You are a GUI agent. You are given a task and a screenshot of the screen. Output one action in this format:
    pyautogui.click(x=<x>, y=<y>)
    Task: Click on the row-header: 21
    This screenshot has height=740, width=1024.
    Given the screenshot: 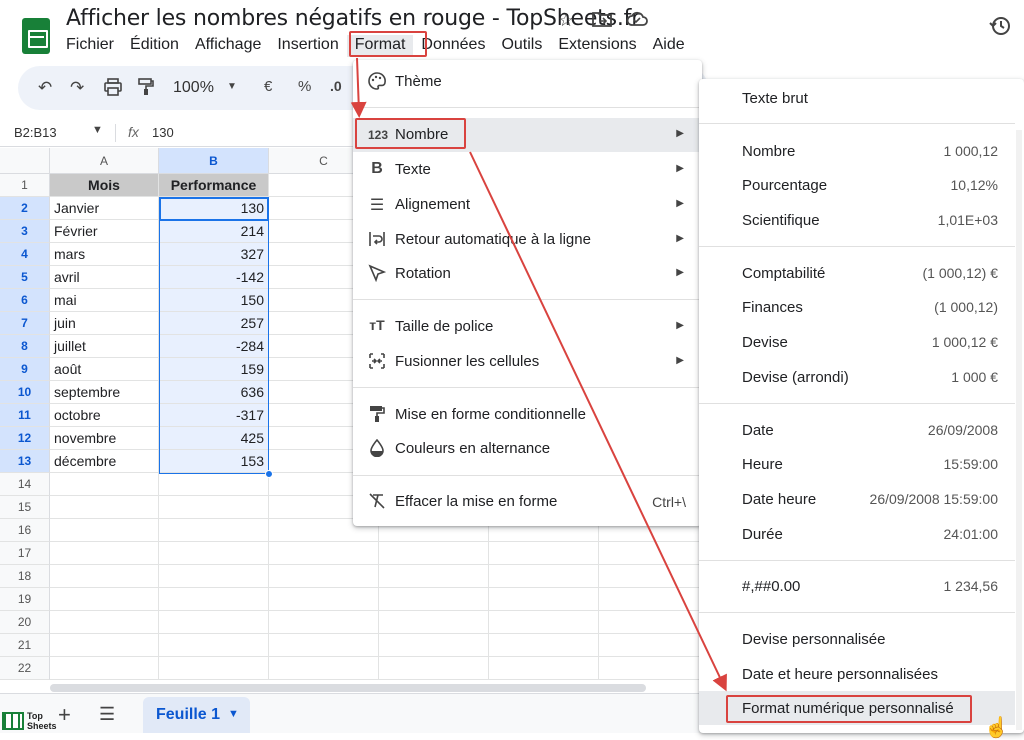 What is the action you would take?
    pyautogui.click(x=25, y=645)
    